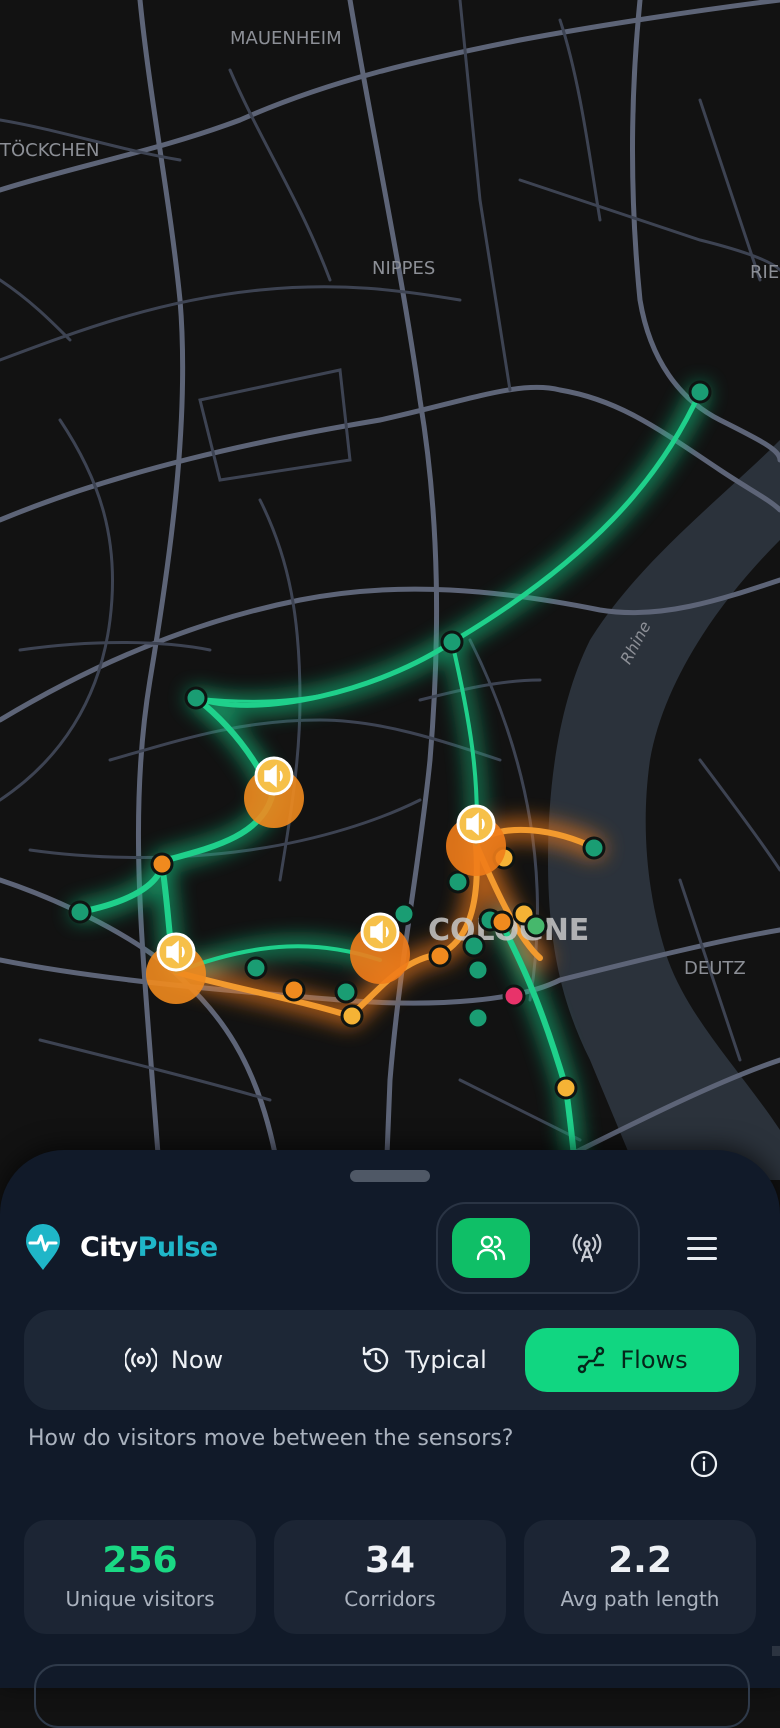  I want to click on stat-corridors: 34 Corridors, so click(390, 1577).